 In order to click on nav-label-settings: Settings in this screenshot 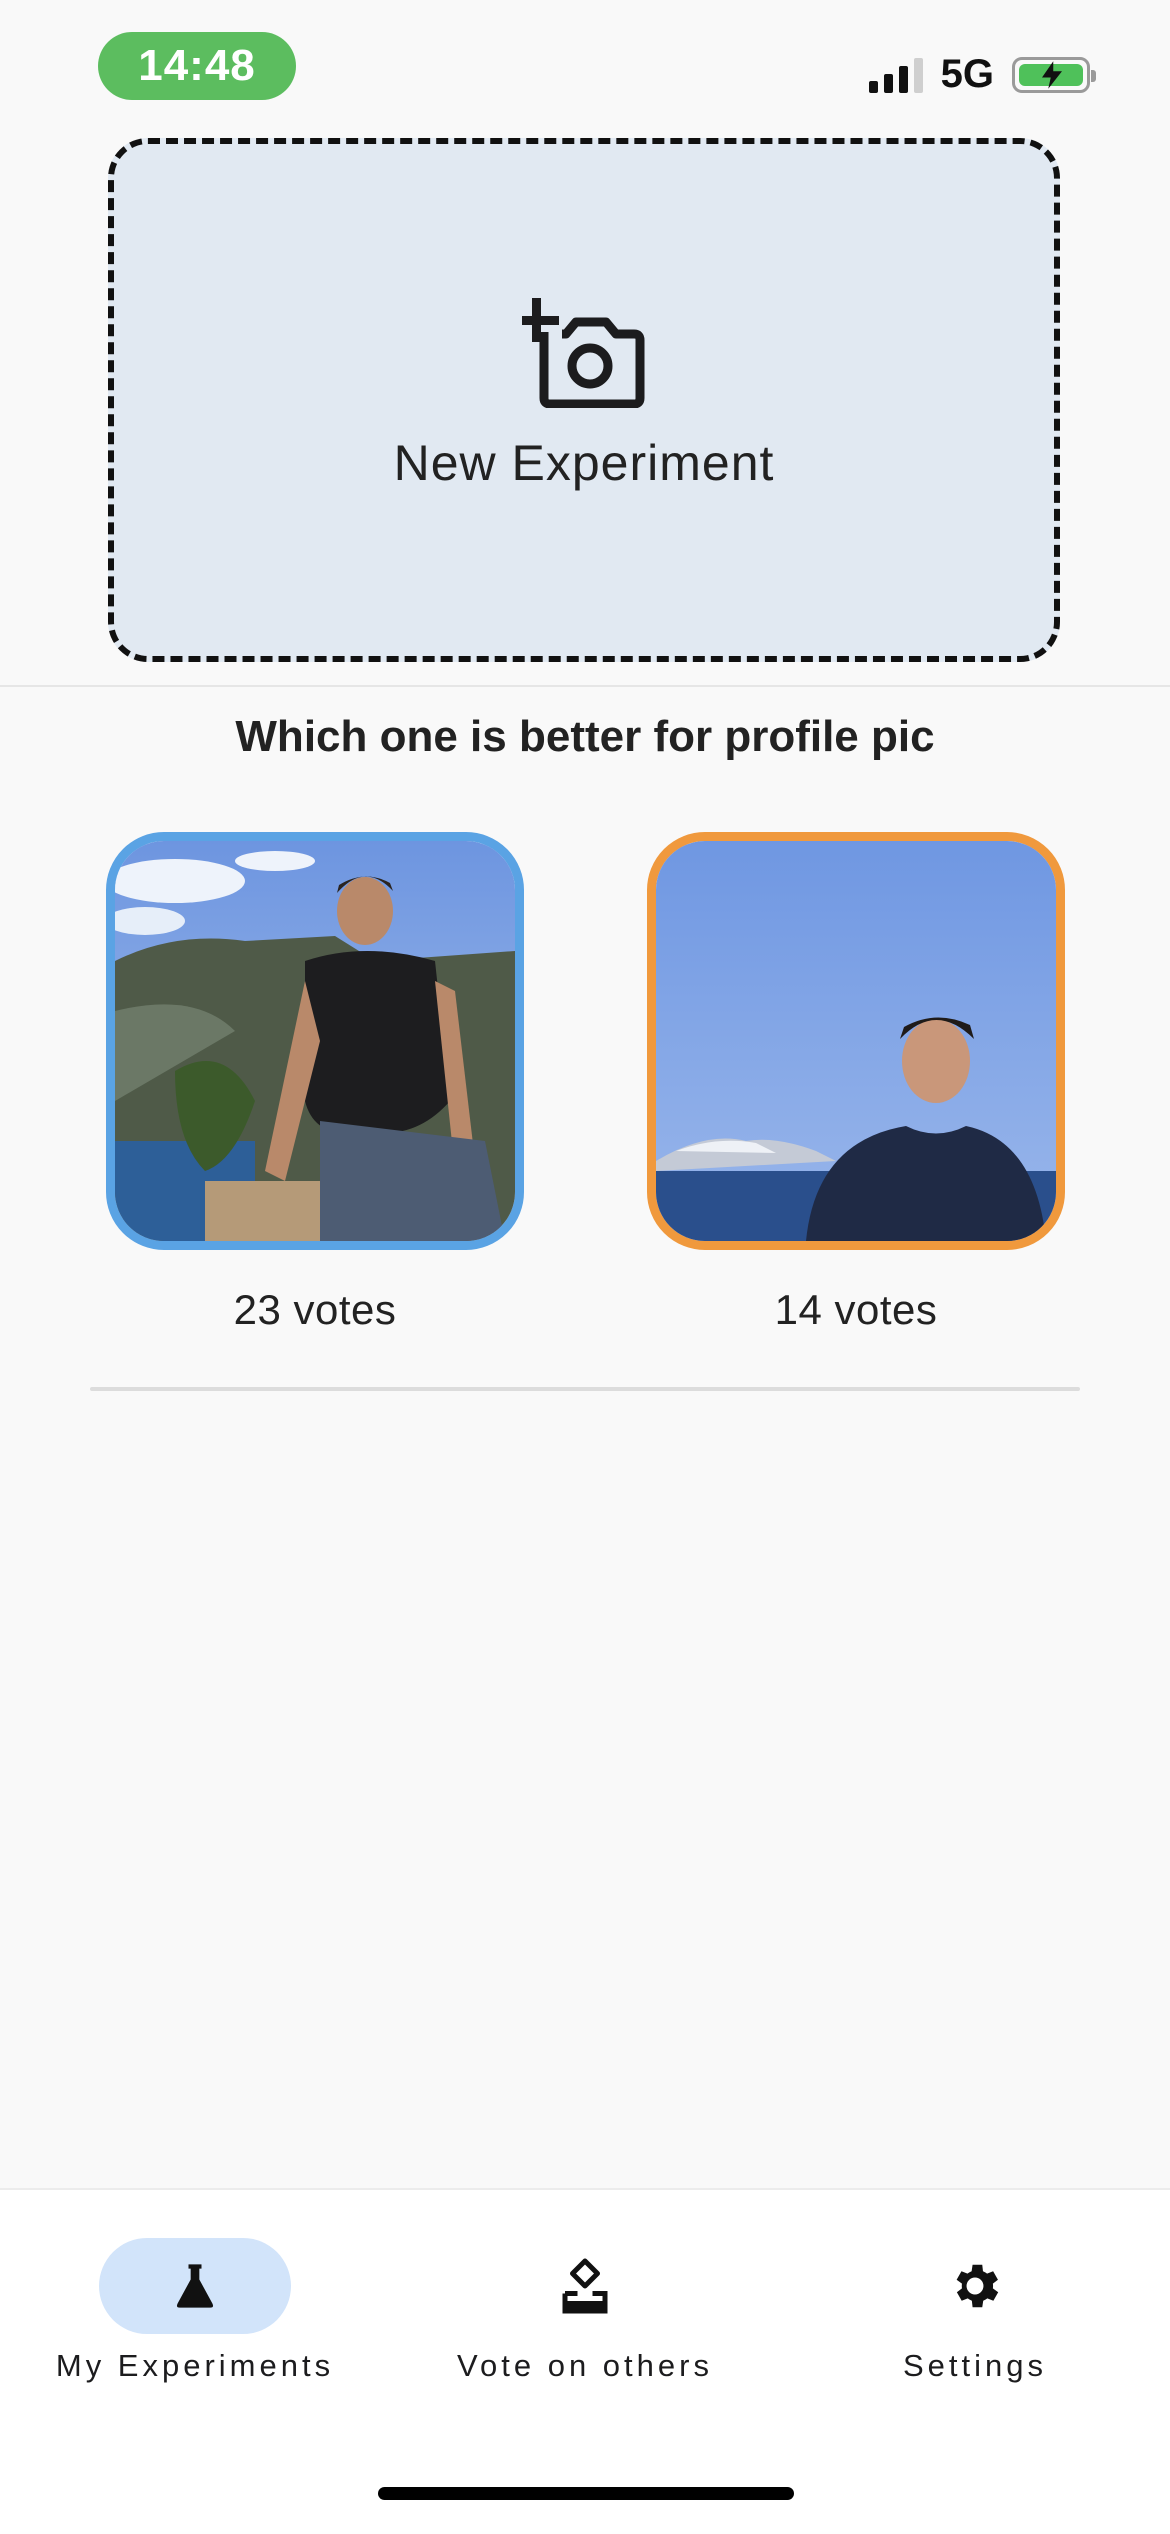, I will do `click(974, 2365)`.